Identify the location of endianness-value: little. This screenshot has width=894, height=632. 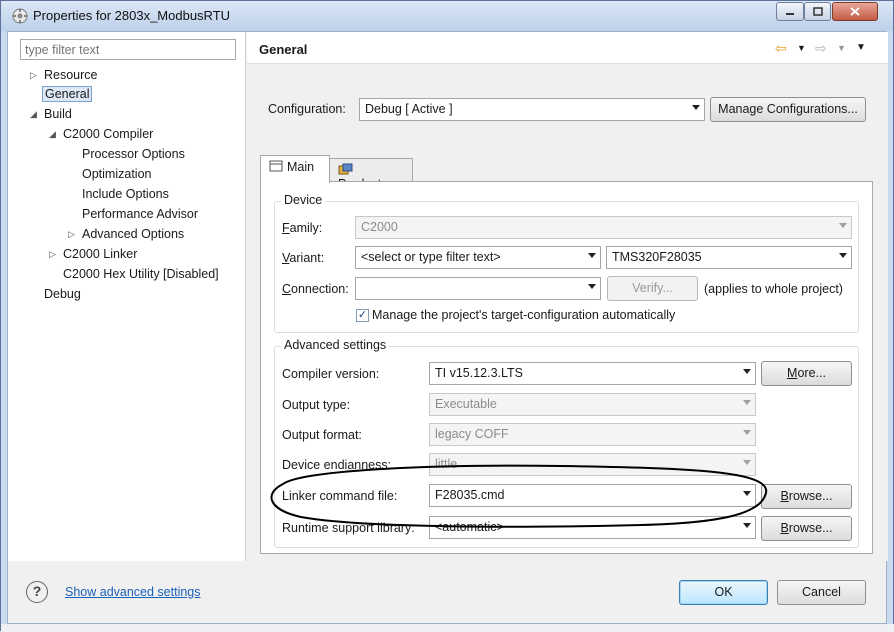
(446, 464).